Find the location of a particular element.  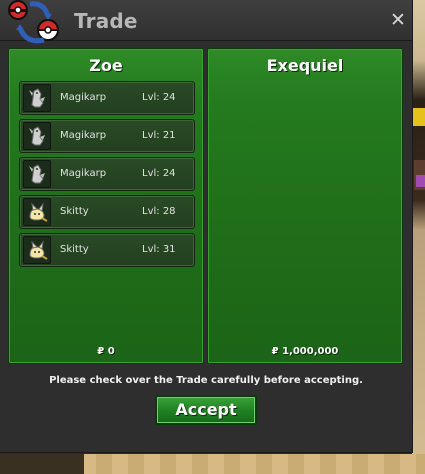

game-ground is located at coordinates (212, 464).